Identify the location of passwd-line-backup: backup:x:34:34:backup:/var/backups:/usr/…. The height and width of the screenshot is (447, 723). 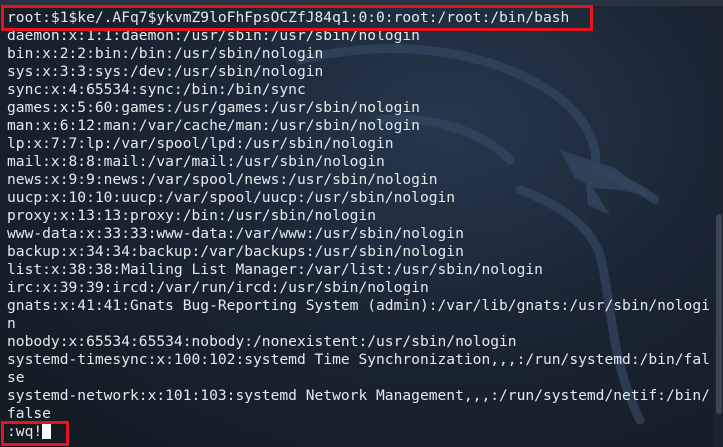
(235, 251).